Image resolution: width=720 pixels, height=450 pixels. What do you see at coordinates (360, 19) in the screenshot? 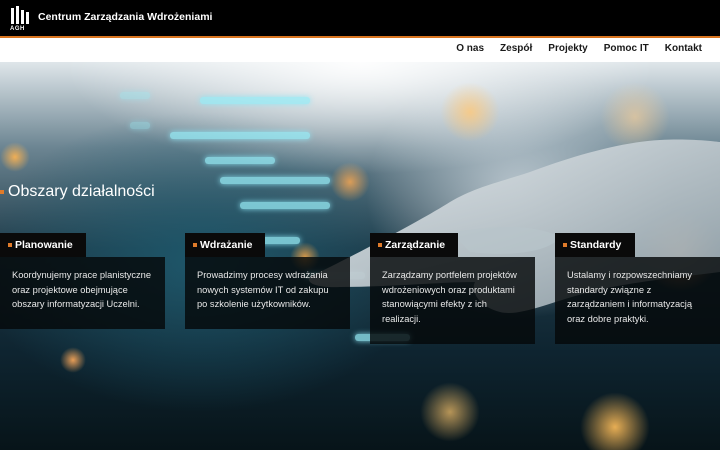
I see `top-bar: AGH Centrum Zarządzania Wdrożeniami` at bounding box center [360, 19].